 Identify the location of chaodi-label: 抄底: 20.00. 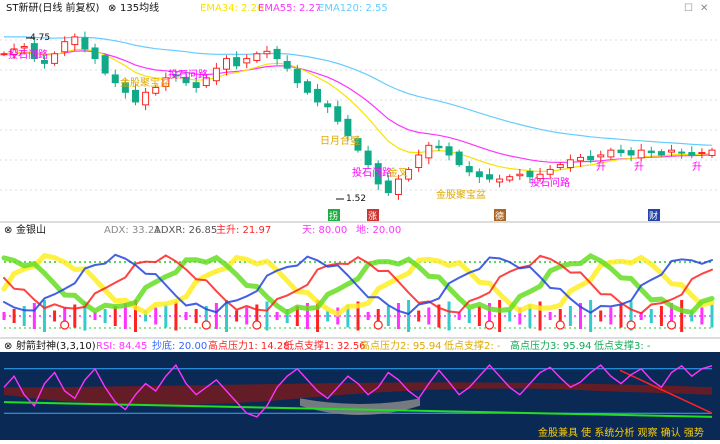
(179, 345).